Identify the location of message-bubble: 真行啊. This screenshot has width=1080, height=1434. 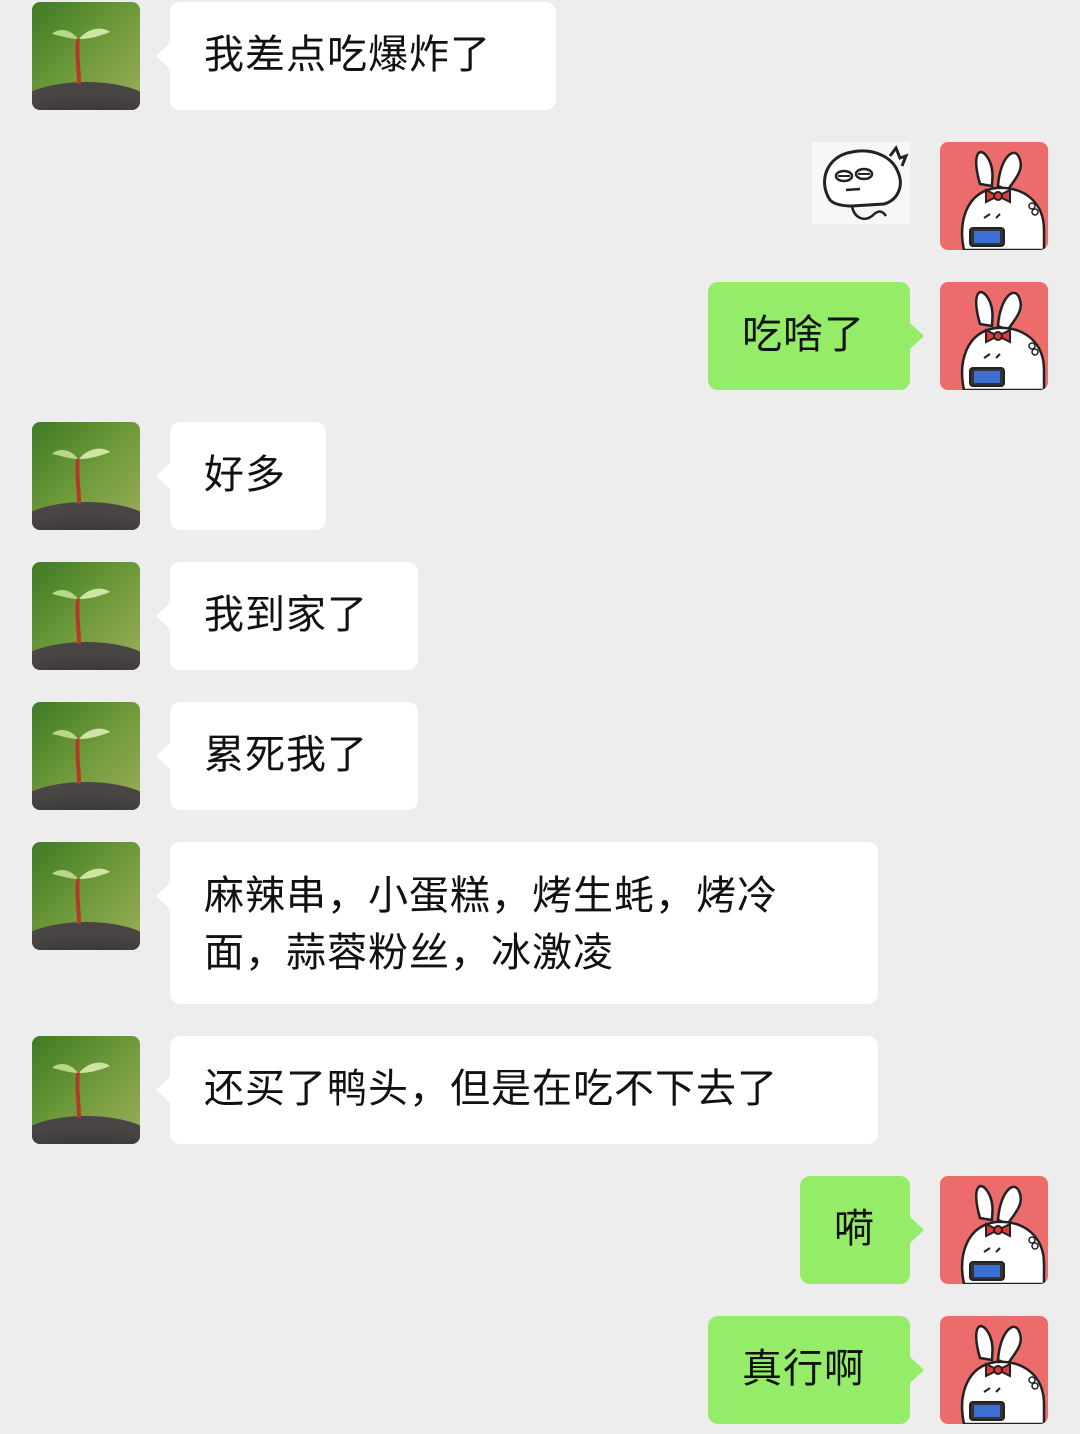
(816, 1370).